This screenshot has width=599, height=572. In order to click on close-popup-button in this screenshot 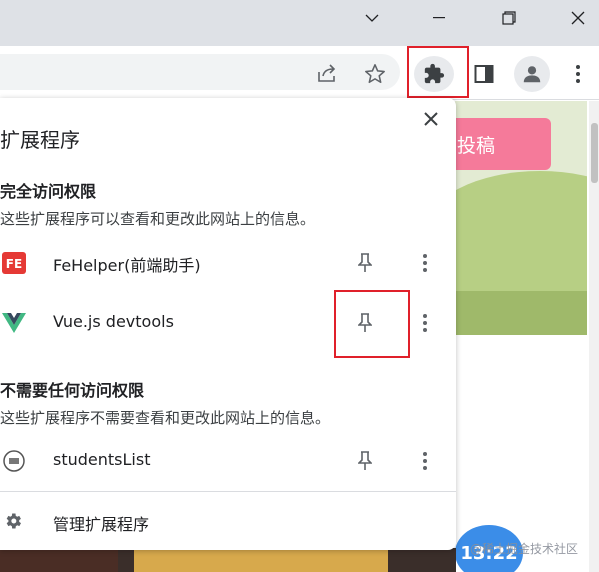, I will do `click(431, 119)`.